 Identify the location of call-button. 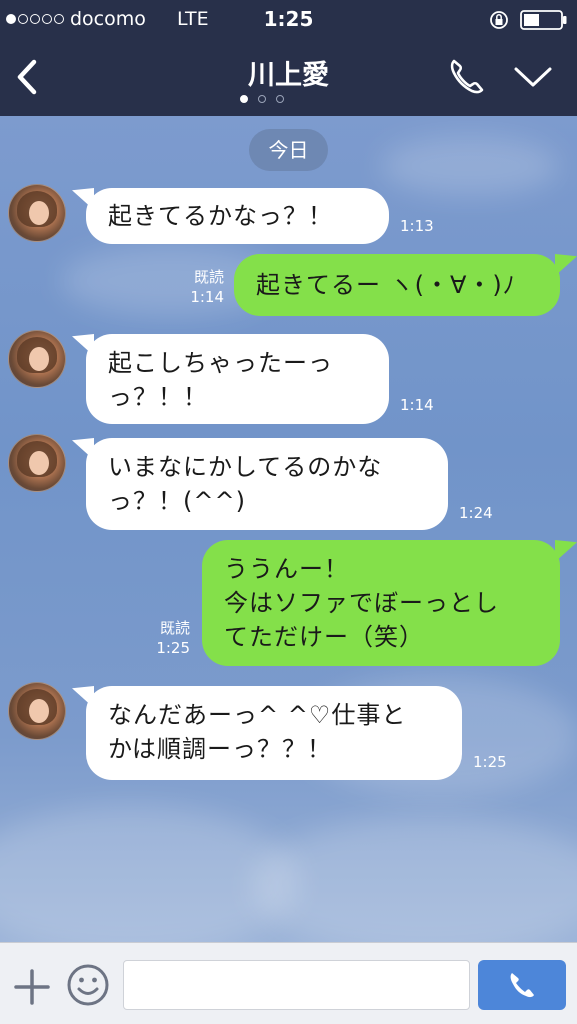
(466, 76).